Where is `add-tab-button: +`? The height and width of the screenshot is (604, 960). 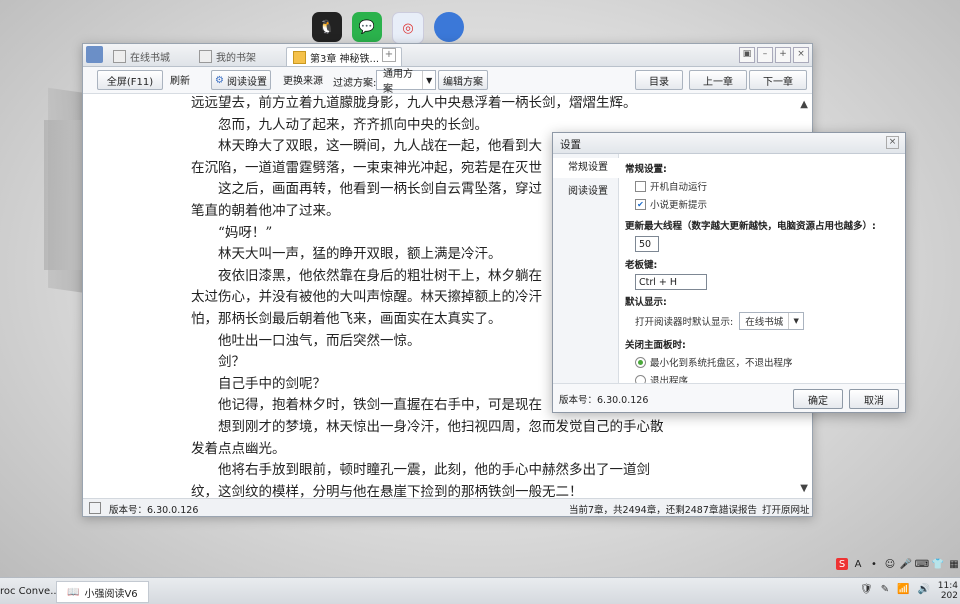
add-tab-button: + is located at coordinates (389, 55).